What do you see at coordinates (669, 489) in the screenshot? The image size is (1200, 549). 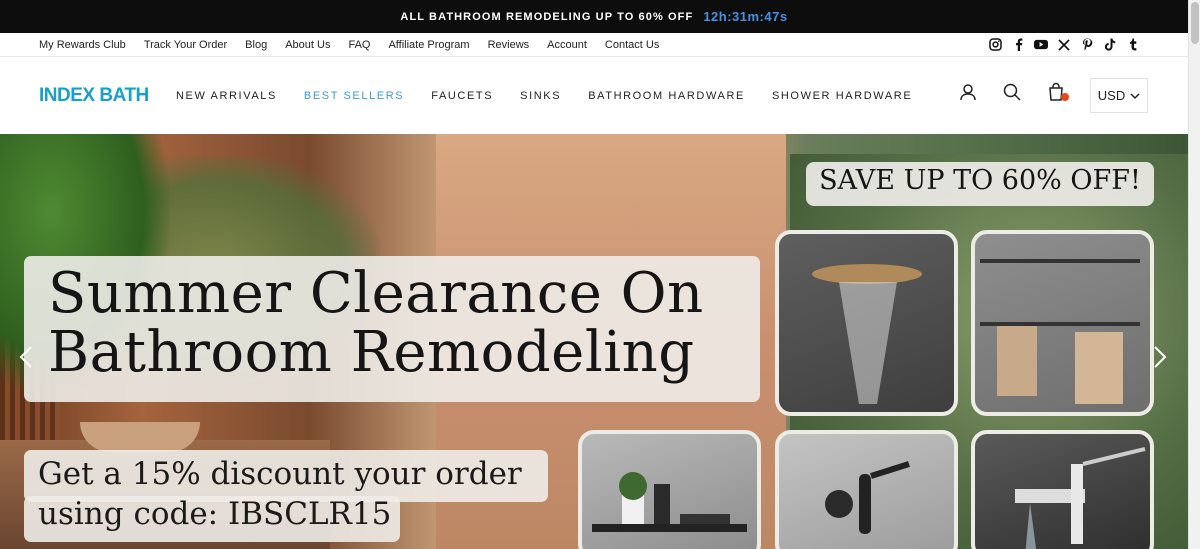 I see `product-tile-shelf` at bounding box center [669, 489].